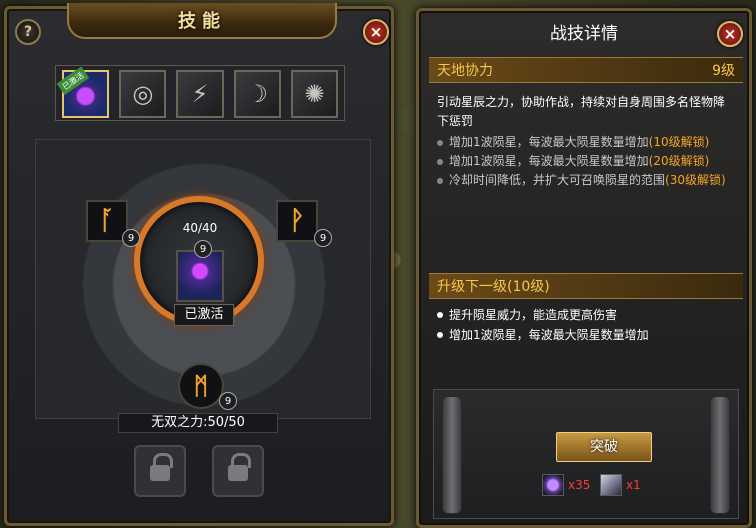  I want to click on unlock-item: 增加1波陨星，每波最大陨星数量增加(20级解锁), so click(586, 161).